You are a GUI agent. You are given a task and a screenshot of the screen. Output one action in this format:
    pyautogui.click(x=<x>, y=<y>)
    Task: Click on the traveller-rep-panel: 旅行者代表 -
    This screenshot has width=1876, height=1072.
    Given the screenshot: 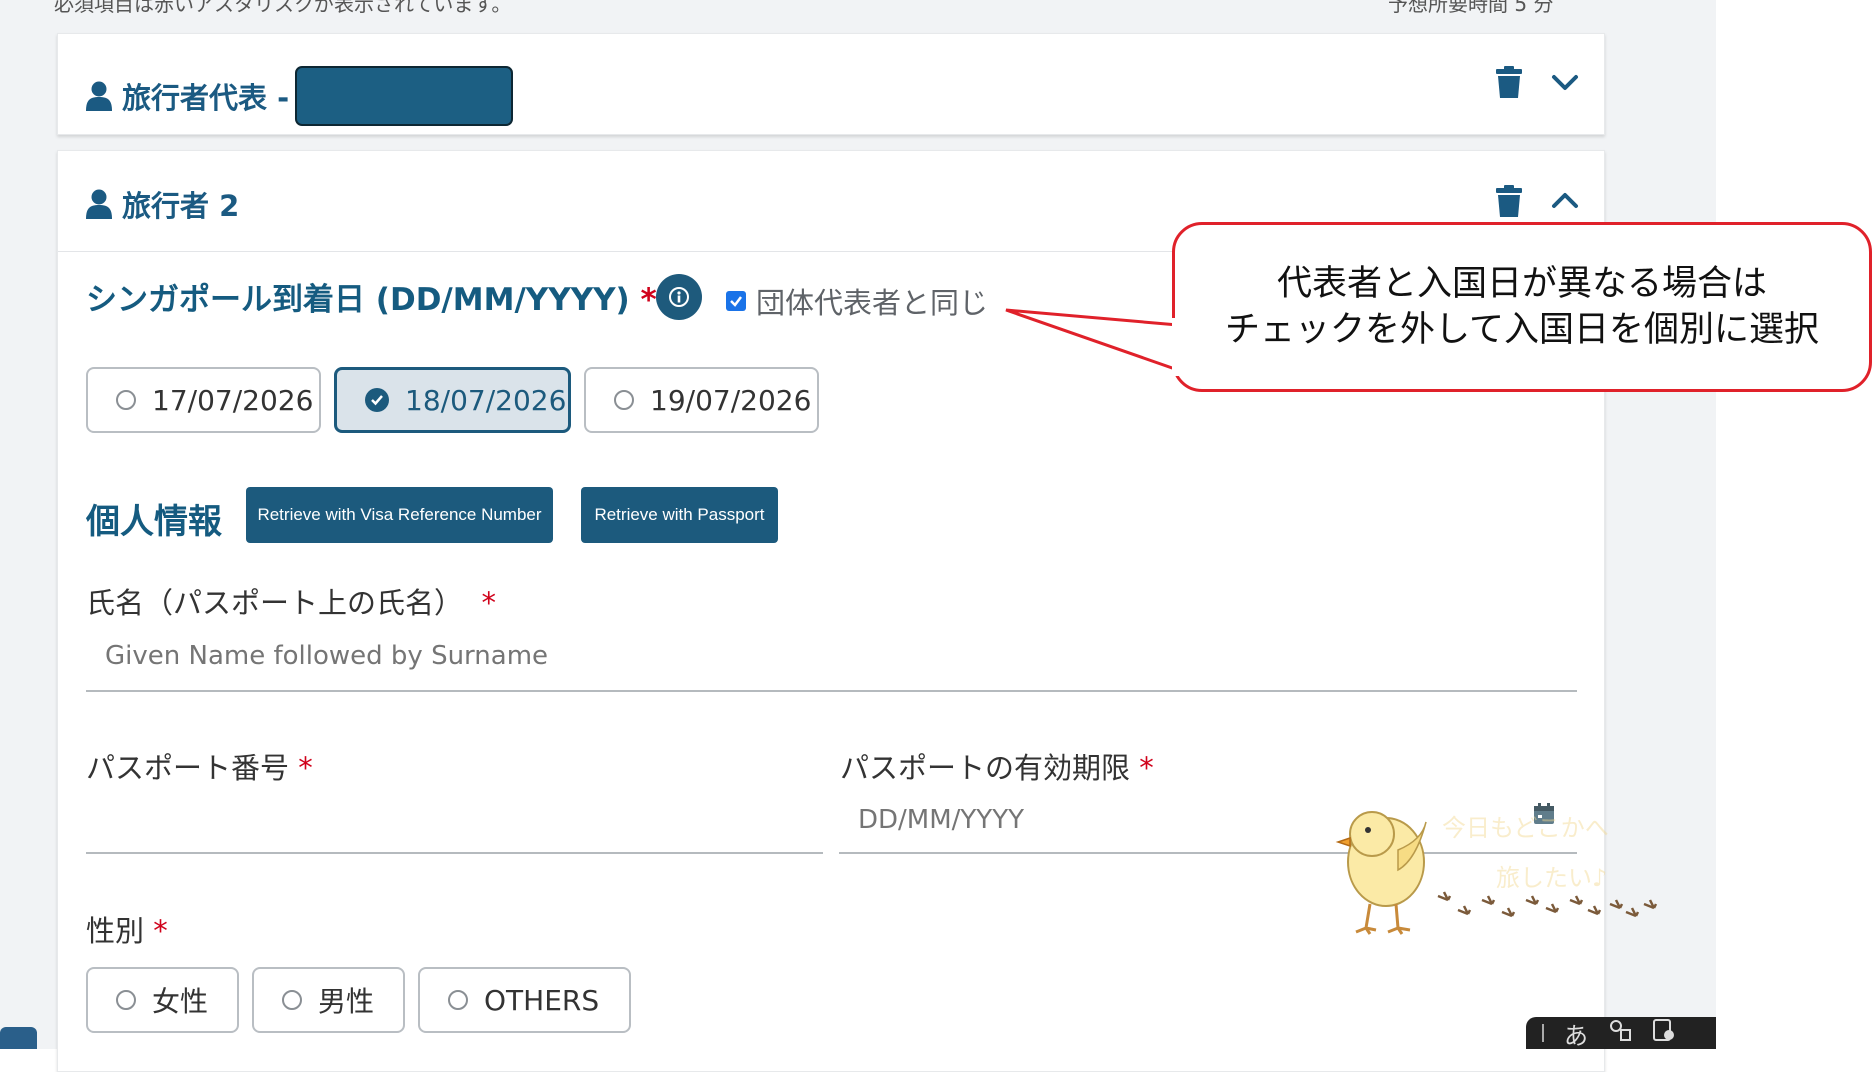 What is the action you would take?
    pyautogui.click(x=831, y=84)
    